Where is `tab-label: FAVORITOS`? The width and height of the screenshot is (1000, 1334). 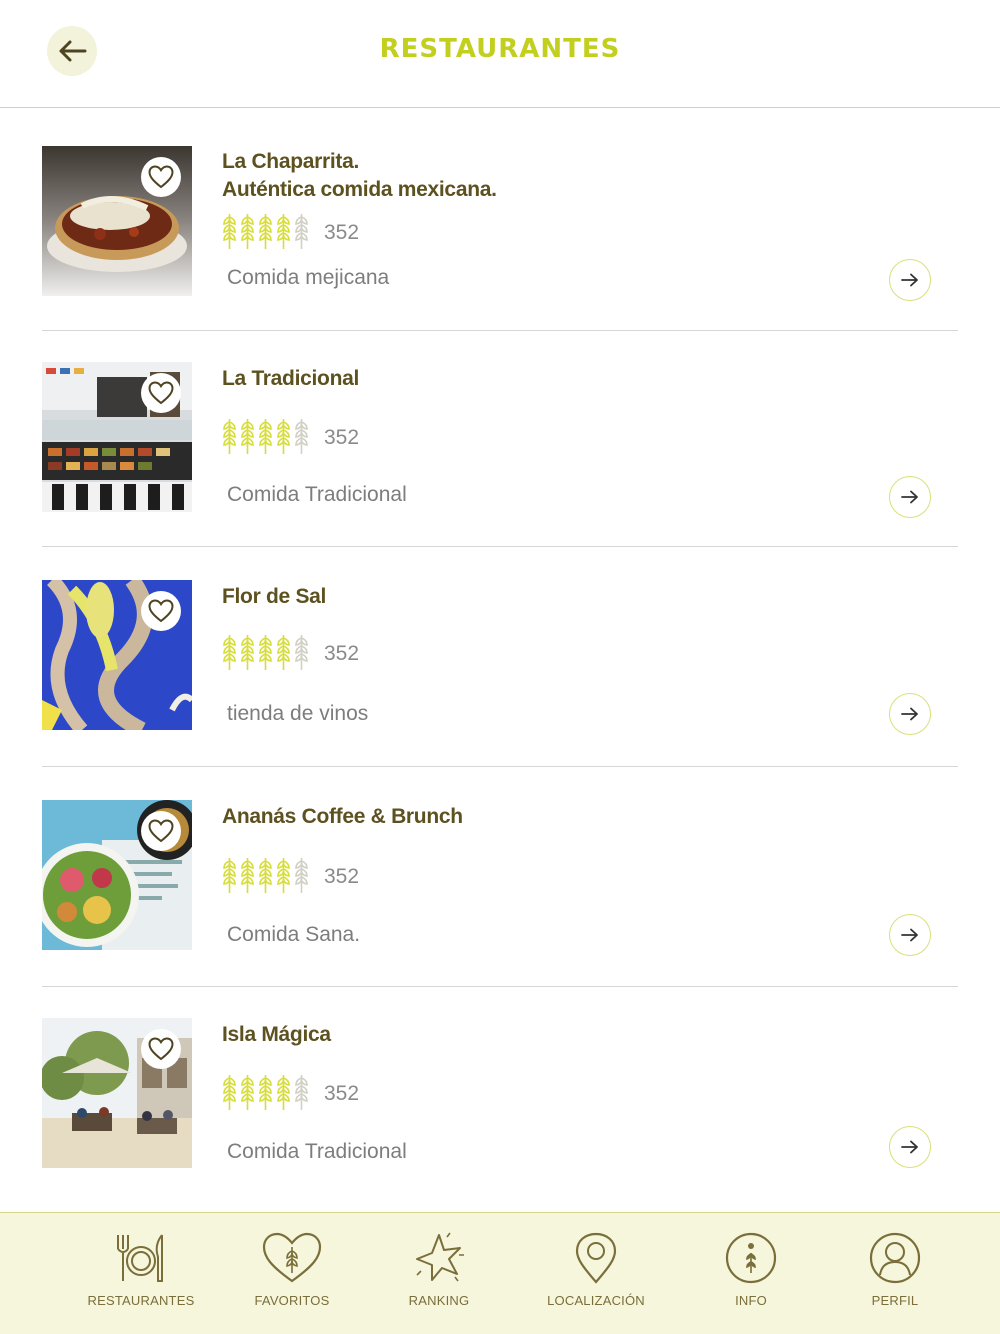 tab-label: FAVORITOS is located at coordinates (292, 1300).